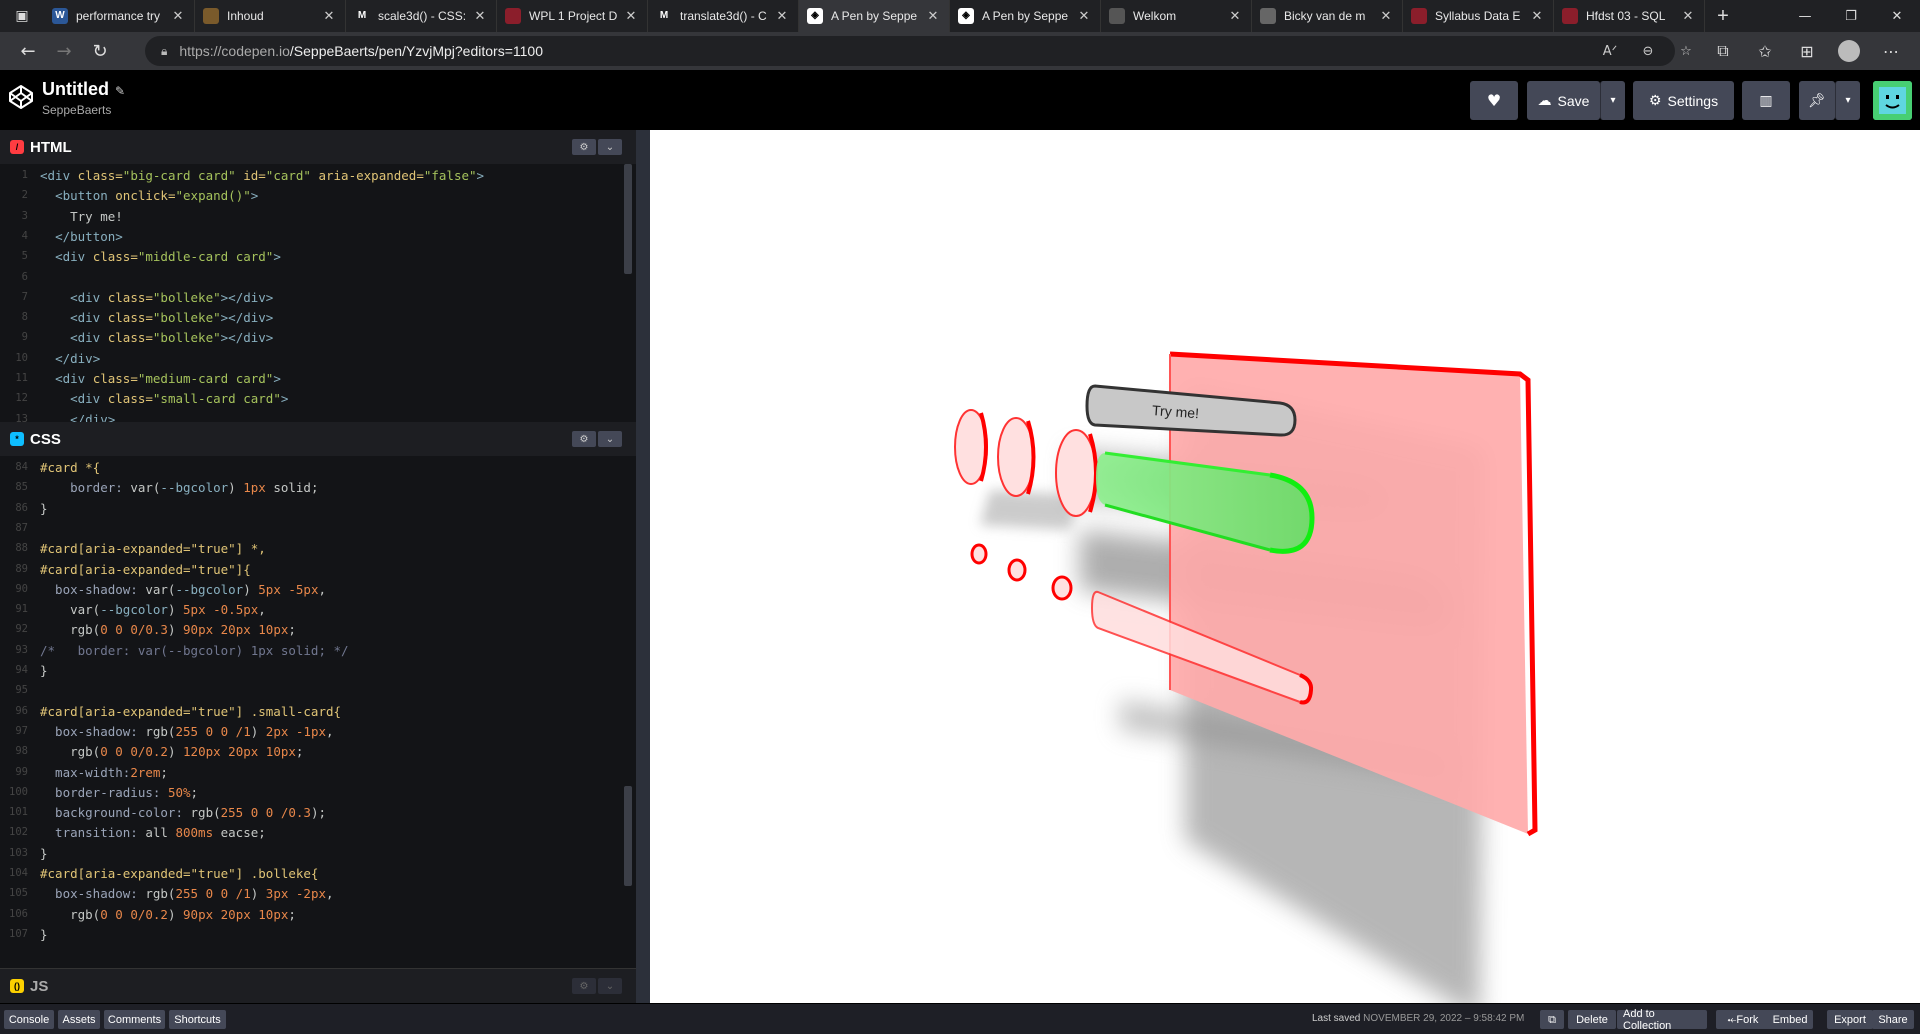 The width and height of the screenshot is (1920, 1034). What do you see at coordinates (1891, 51) in the screenshot?
I see `more-menu-icon: ⋯` at bounding box center [1891, 51].